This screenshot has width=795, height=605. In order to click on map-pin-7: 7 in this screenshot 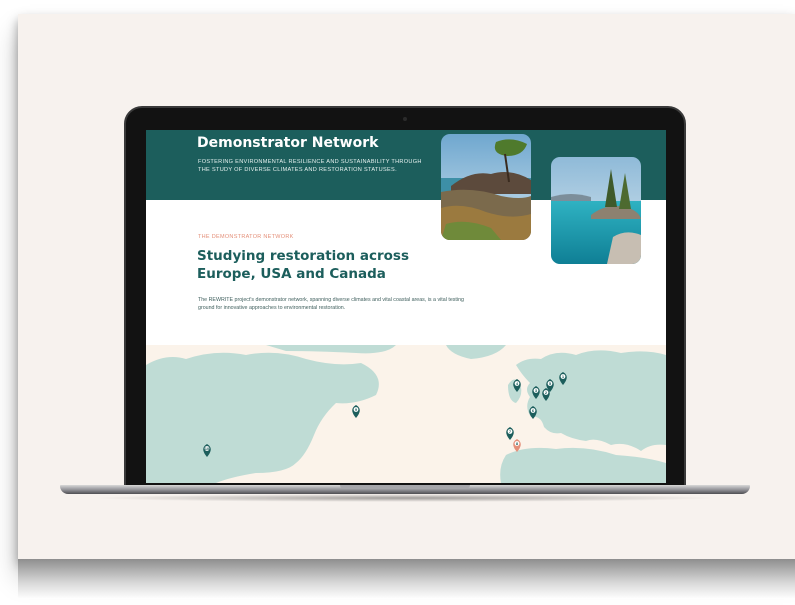, I will do `click(510, 433)`.